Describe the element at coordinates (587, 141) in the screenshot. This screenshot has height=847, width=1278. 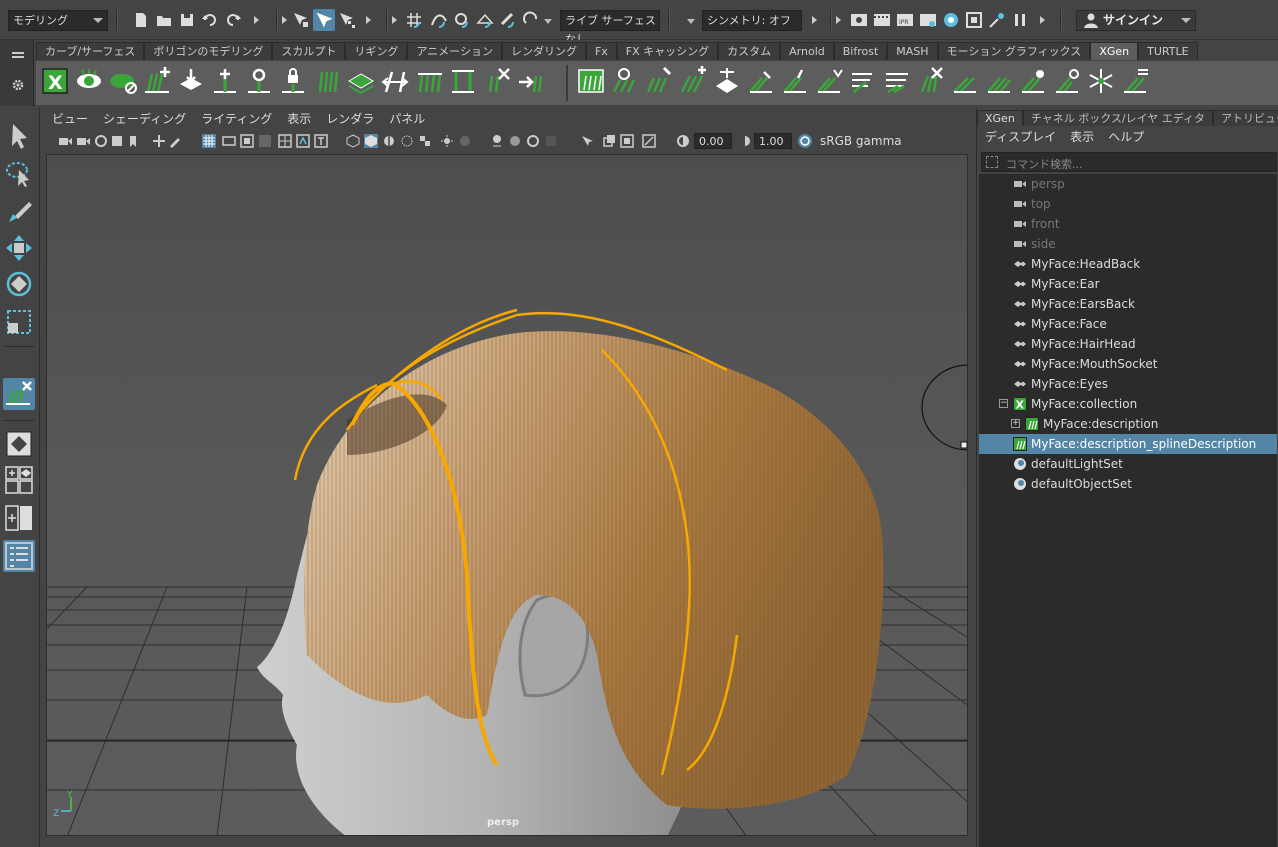
I see `hud-icon` at that location.